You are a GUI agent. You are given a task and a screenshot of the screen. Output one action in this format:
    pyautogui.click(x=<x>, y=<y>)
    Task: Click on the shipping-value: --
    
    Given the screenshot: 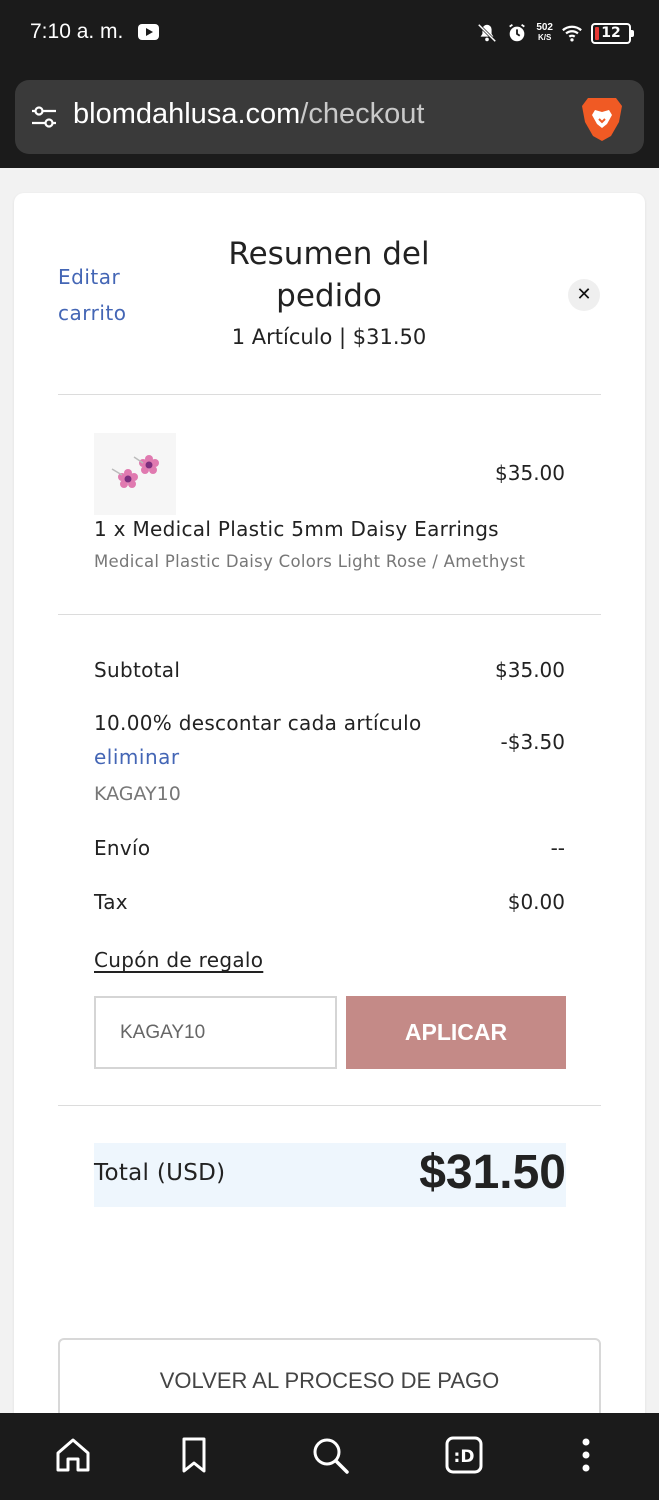 What is the action you would take?
    pyautogui.click(x=557, y=848)
    